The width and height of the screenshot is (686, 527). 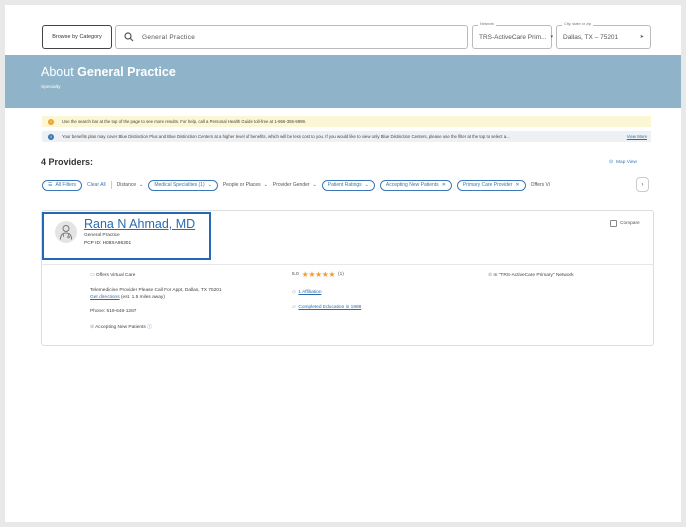 What do you see at coordinates (51, 121) in the screenshot?
I see `warning-icon: !` at bounding box center [51, 121].